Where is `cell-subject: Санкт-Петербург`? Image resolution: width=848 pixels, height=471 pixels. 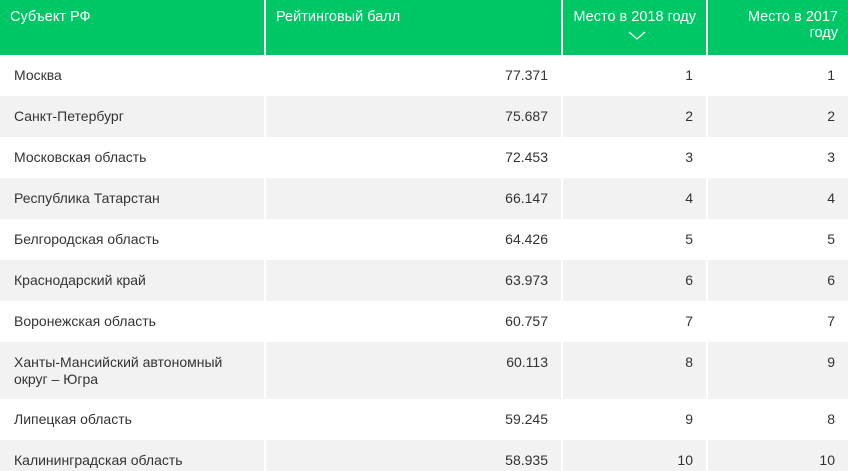 cell-subject: Санкт-Петербург is located at coordinates (132, 116).